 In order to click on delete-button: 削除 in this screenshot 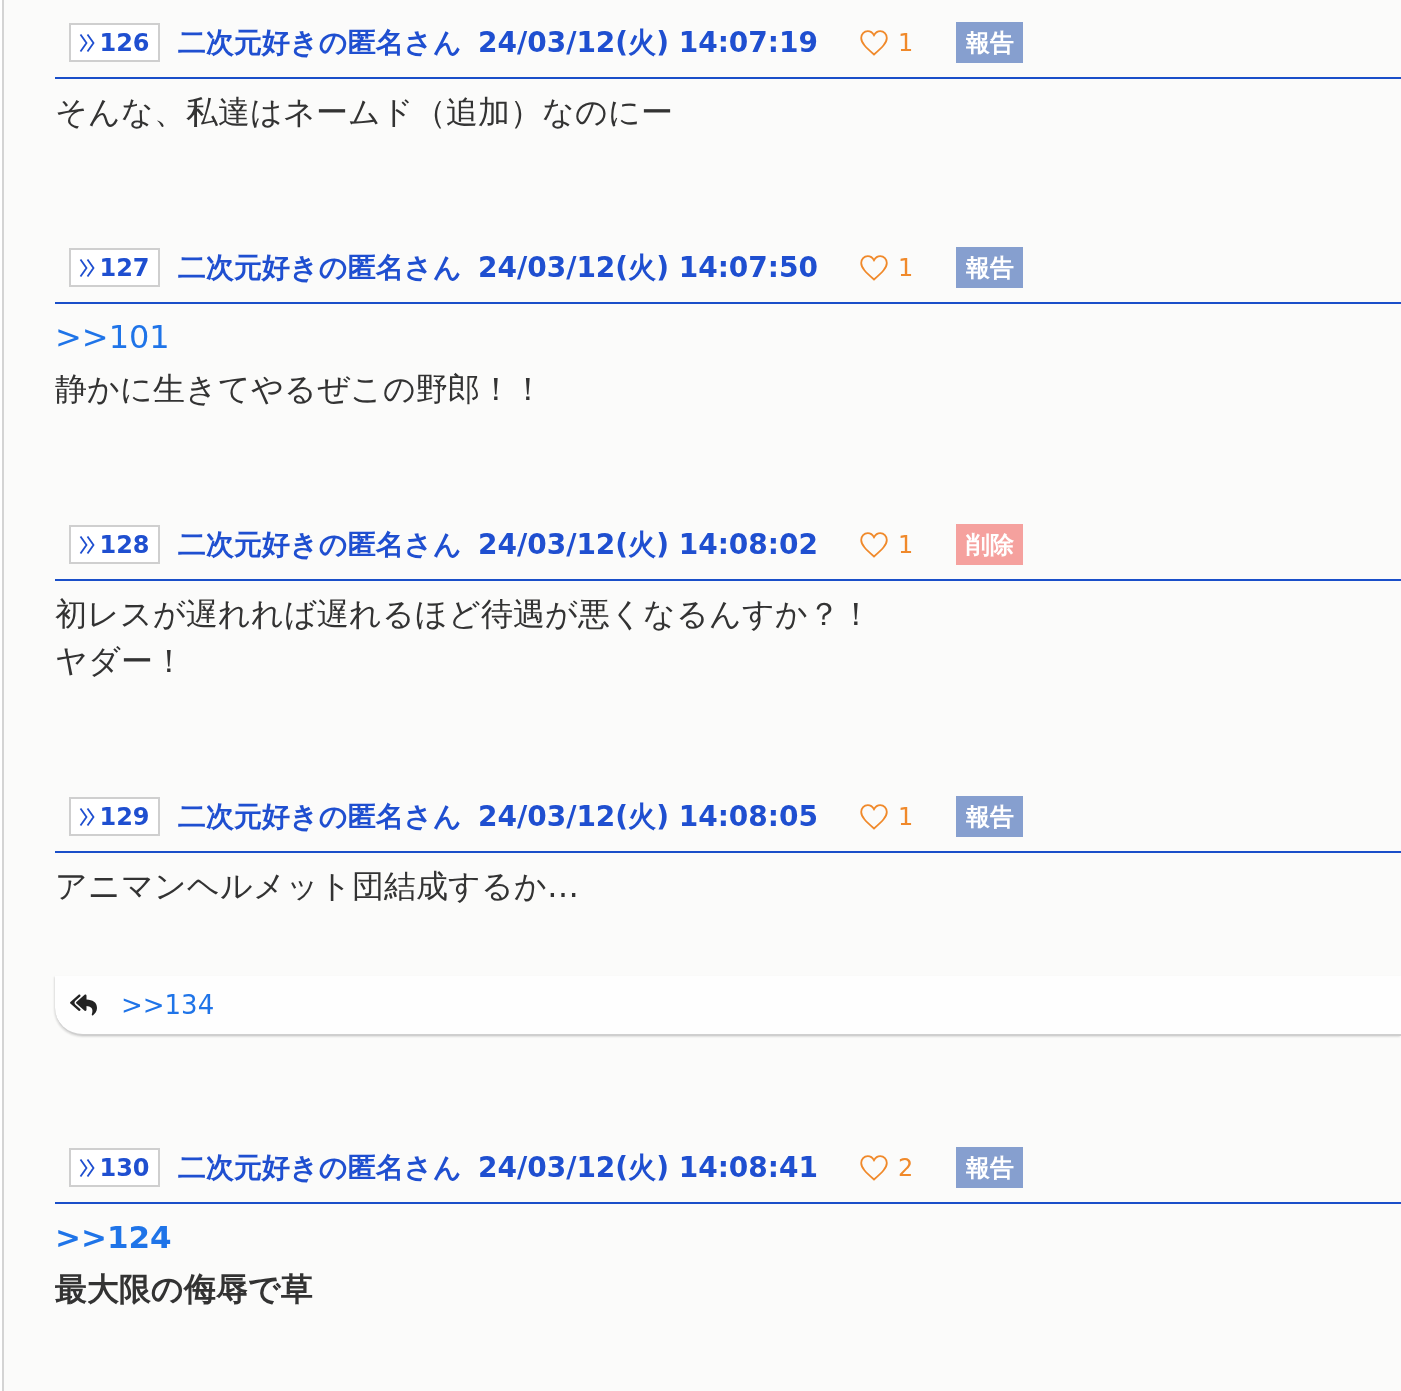, I will do `click(989, 544)`.